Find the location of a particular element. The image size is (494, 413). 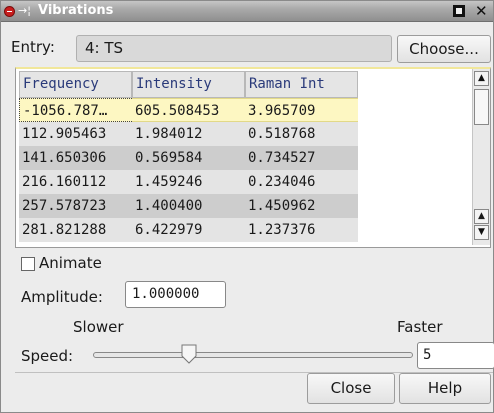

help-button: Help is located at coordinates (445, 388).